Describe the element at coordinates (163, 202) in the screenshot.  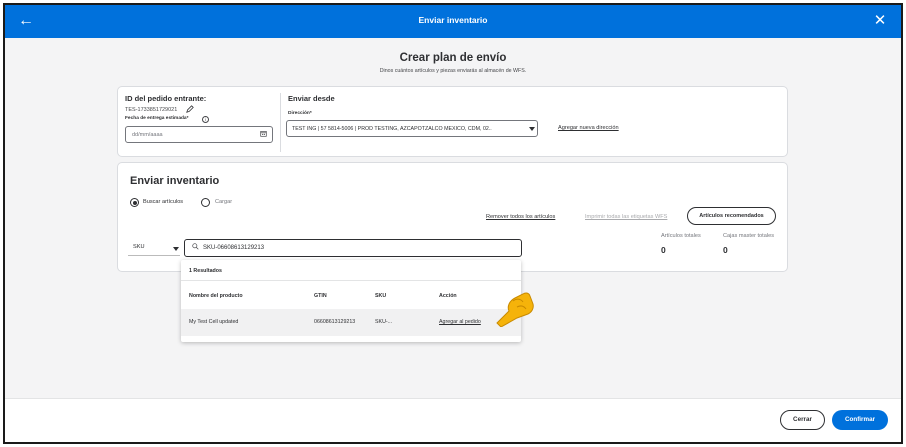
I see `radio-search-label: Buscar artículos` at that location.